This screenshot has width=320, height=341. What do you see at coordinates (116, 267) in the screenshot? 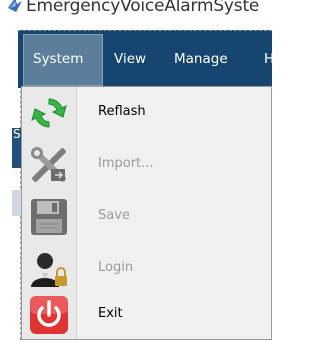
I see `menu-item-label: Login` at bounding box center [116, 267].